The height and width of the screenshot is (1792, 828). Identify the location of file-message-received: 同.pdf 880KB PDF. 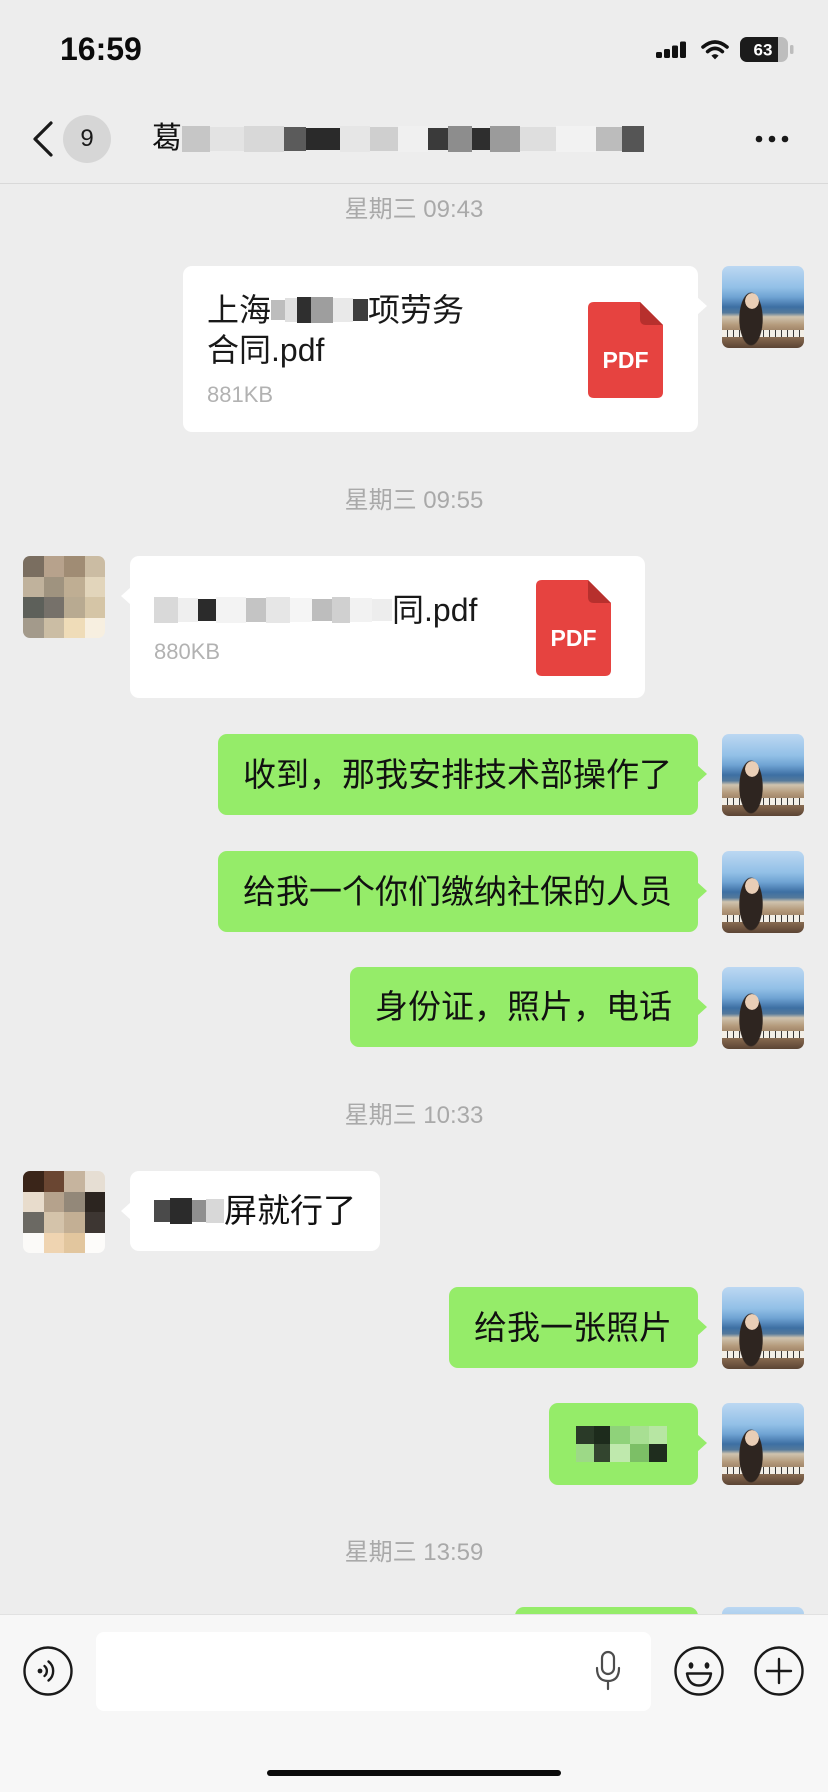
(383, 627).